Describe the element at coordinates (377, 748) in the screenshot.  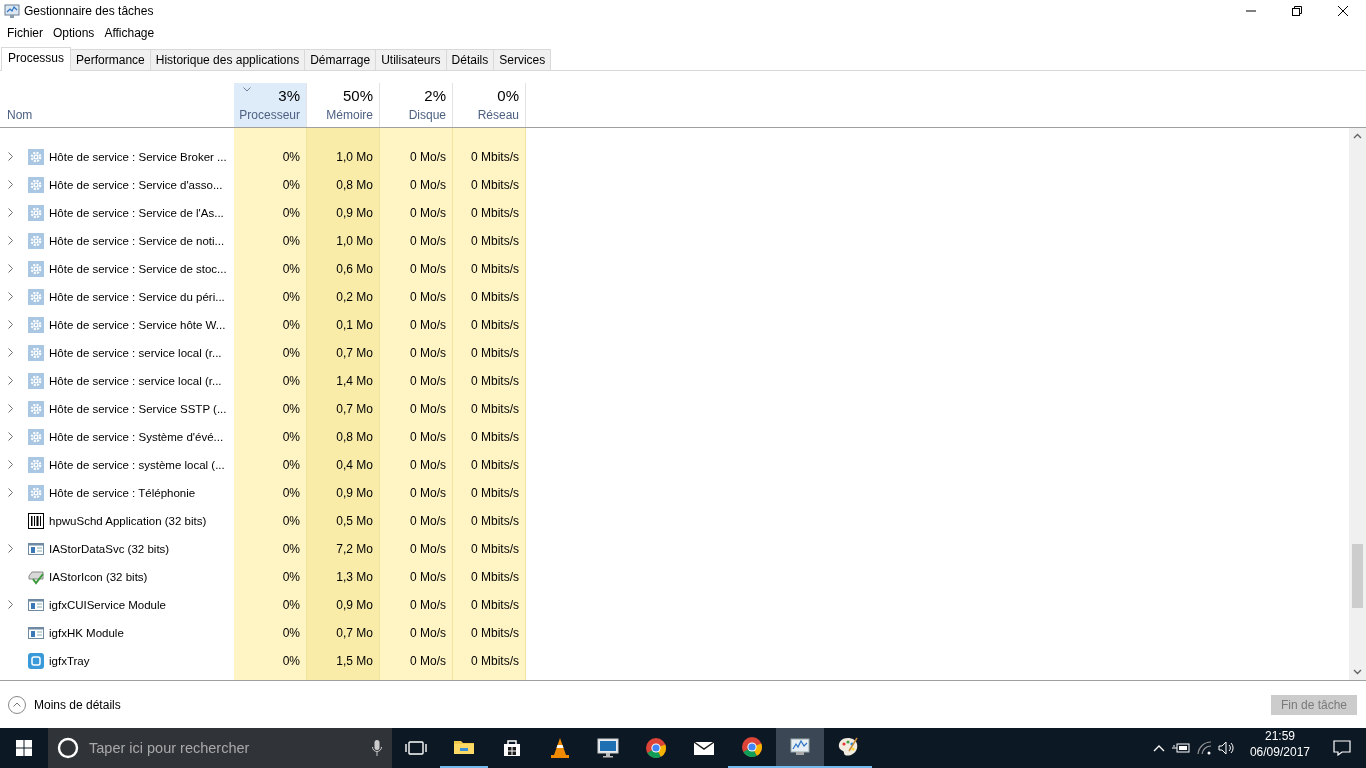
I see `microphone-icon` at that location.